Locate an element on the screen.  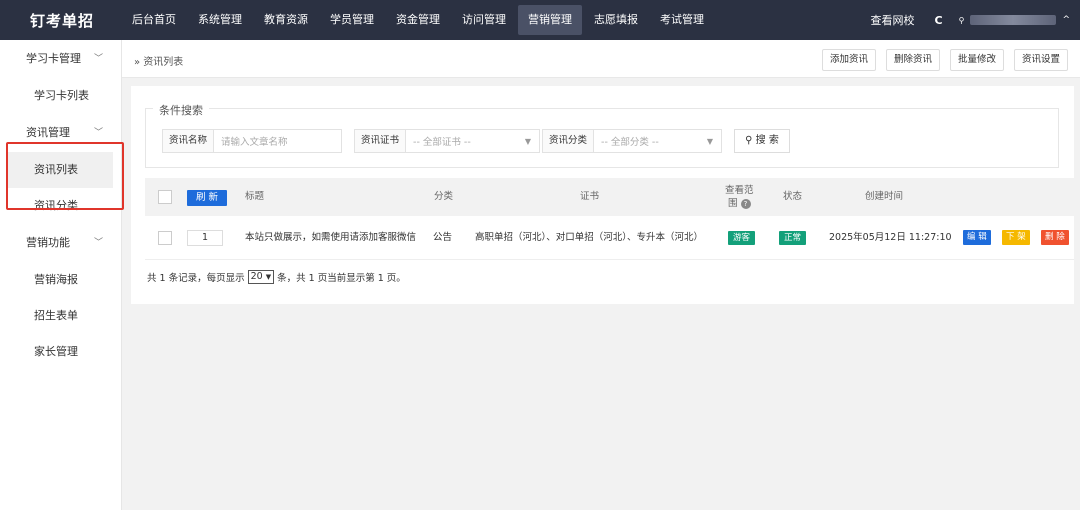
breadcrumb: » 资讯列表 is located at coordinates (159, 62).